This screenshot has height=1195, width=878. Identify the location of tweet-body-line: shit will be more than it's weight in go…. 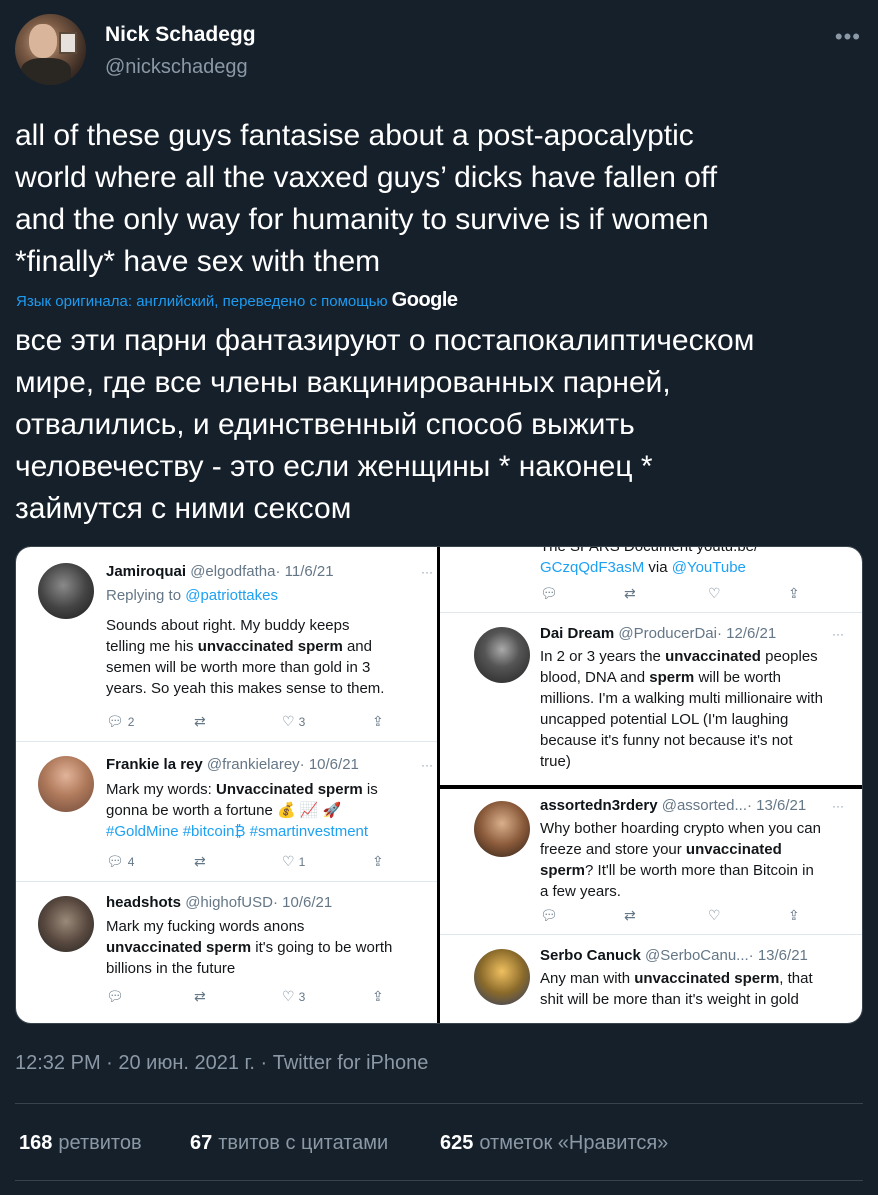
(669, 999).